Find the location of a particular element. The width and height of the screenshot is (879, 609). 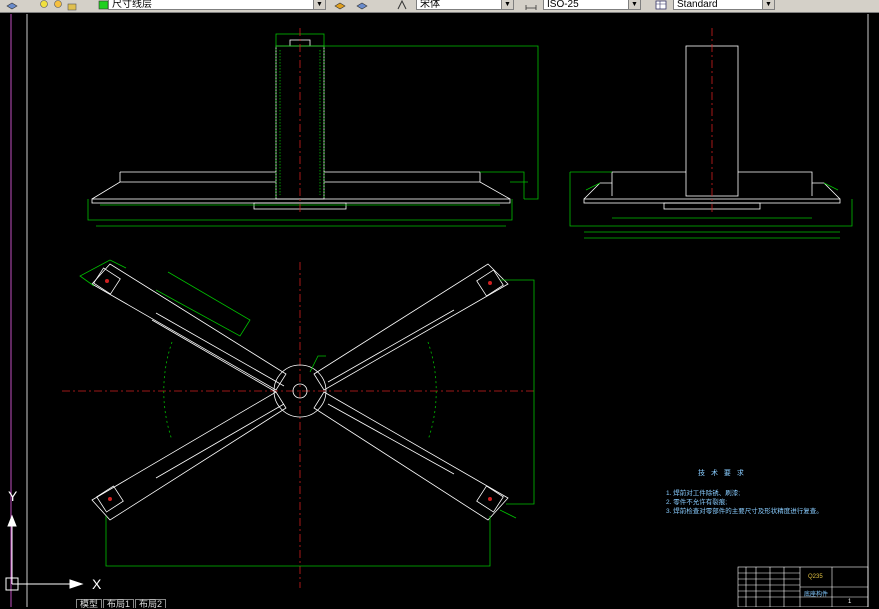

technical-requirements-title: 技 术 要 求 is located at coordinates (722, 473).